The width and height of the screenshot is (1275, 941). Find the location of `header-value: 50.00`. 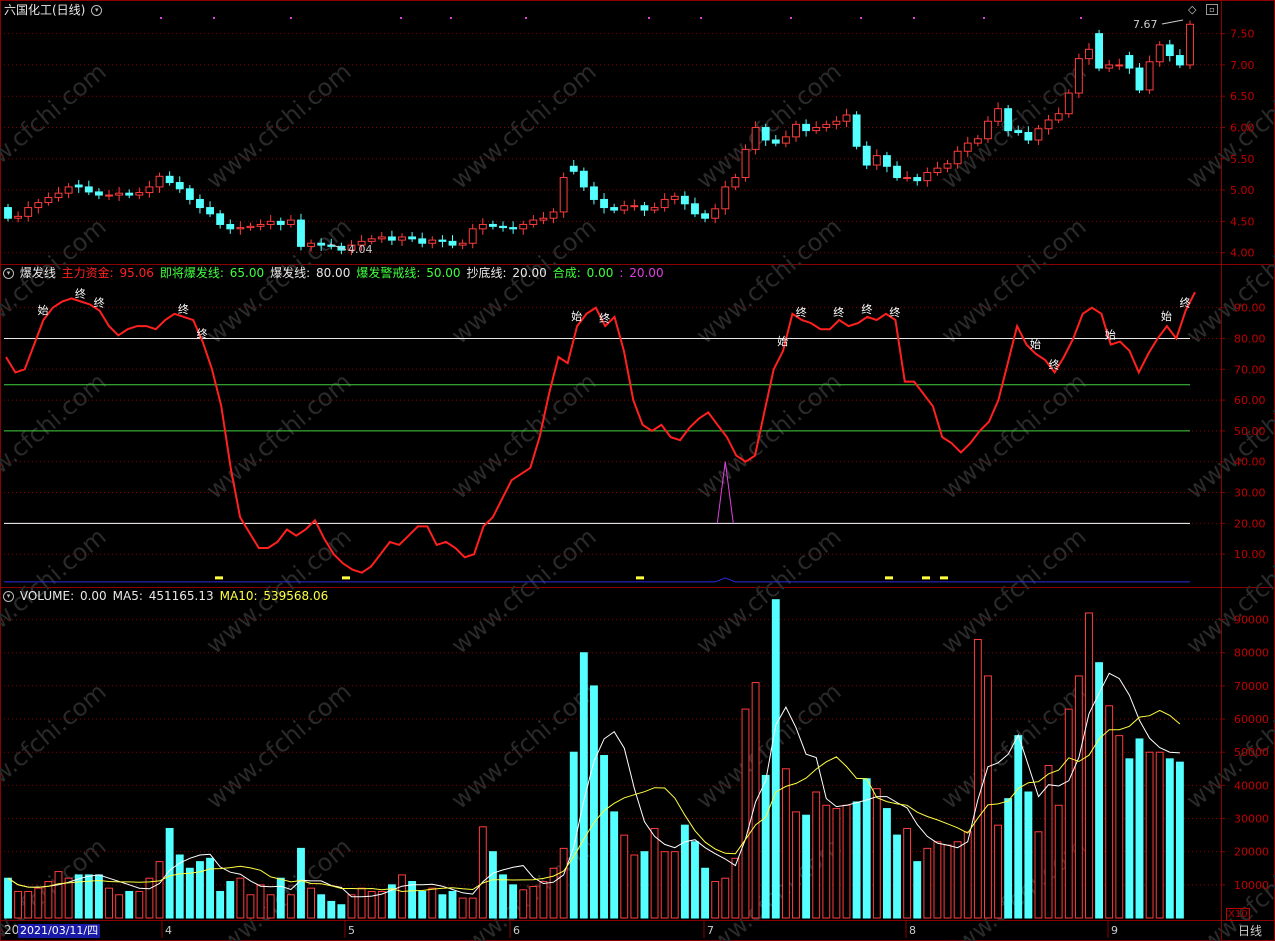

header-value: 50.00 is located at coordinates (441, 273).